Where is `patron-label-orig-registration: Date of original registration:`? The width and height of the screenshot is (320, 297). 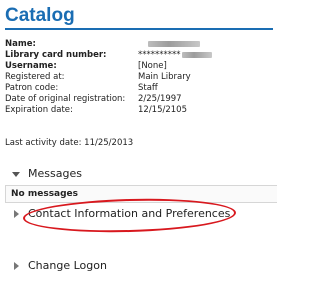 patron-label-orig-registration: Date of original registration: is located at coordinates (65, 99).